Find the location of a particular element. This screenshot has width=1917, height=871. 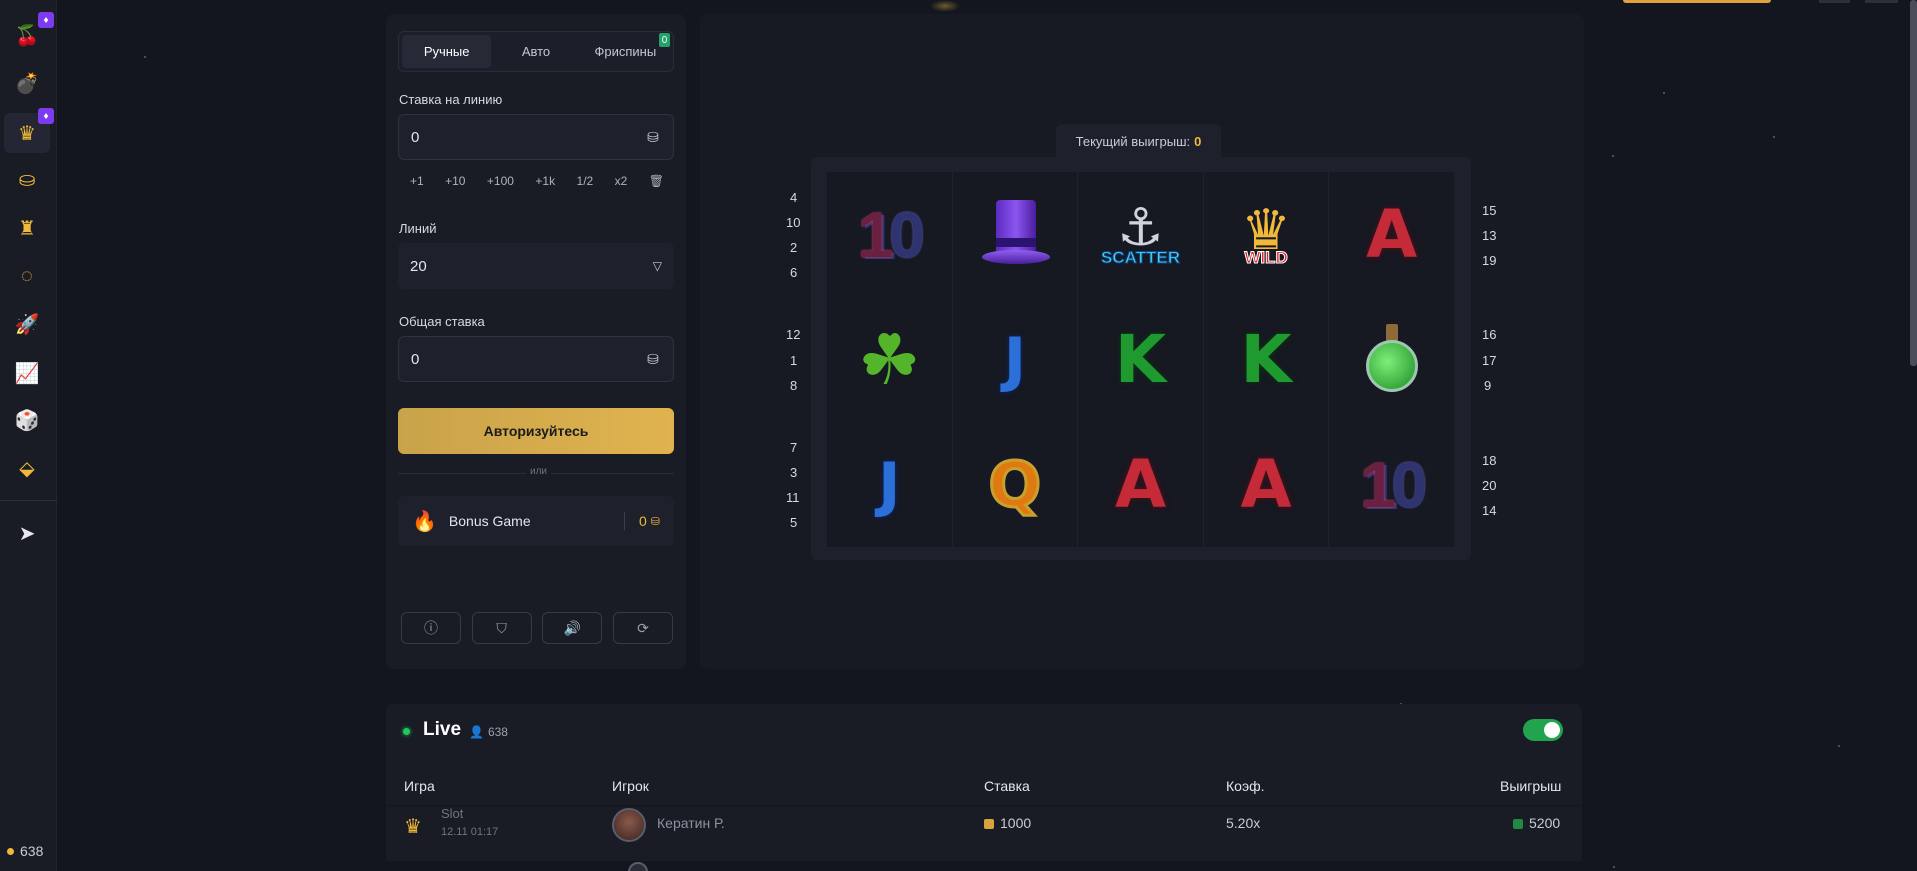

sidebar: 🍒 ♦ 💣 ♛ ♦ ⛀ ♜ ◌ 🚀 📈 🎲 ⬙ ➤ 638 is located at coordinates (28, 435).